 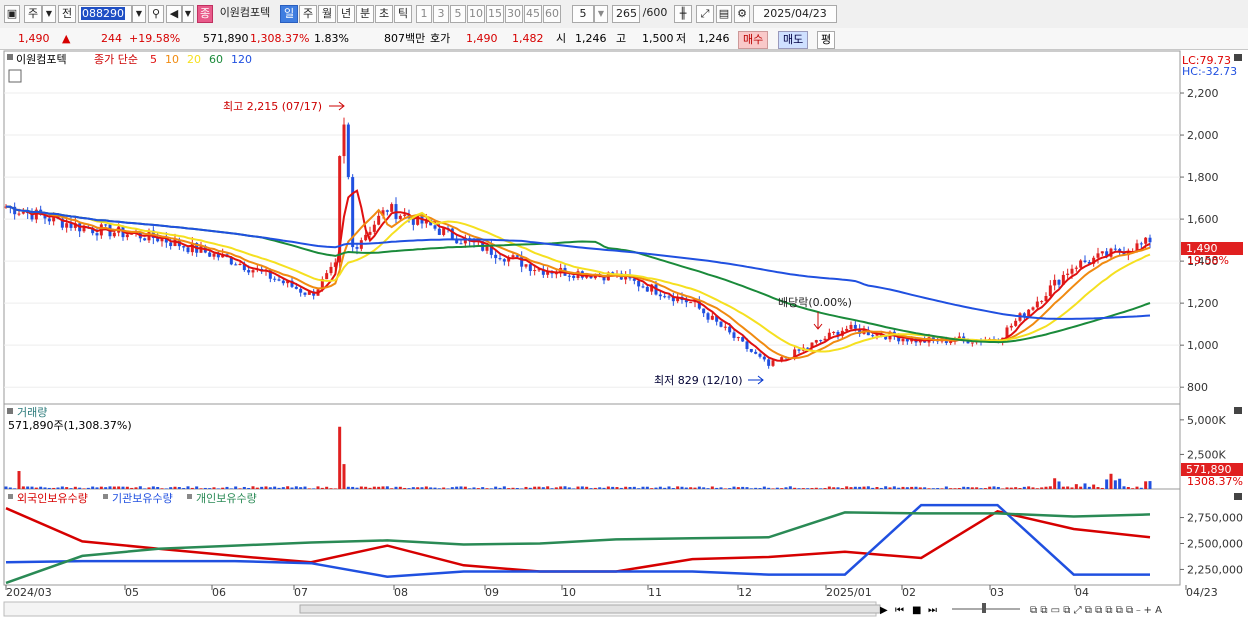 I want to click on stock-badge: 종, so click(x=205, y=14).